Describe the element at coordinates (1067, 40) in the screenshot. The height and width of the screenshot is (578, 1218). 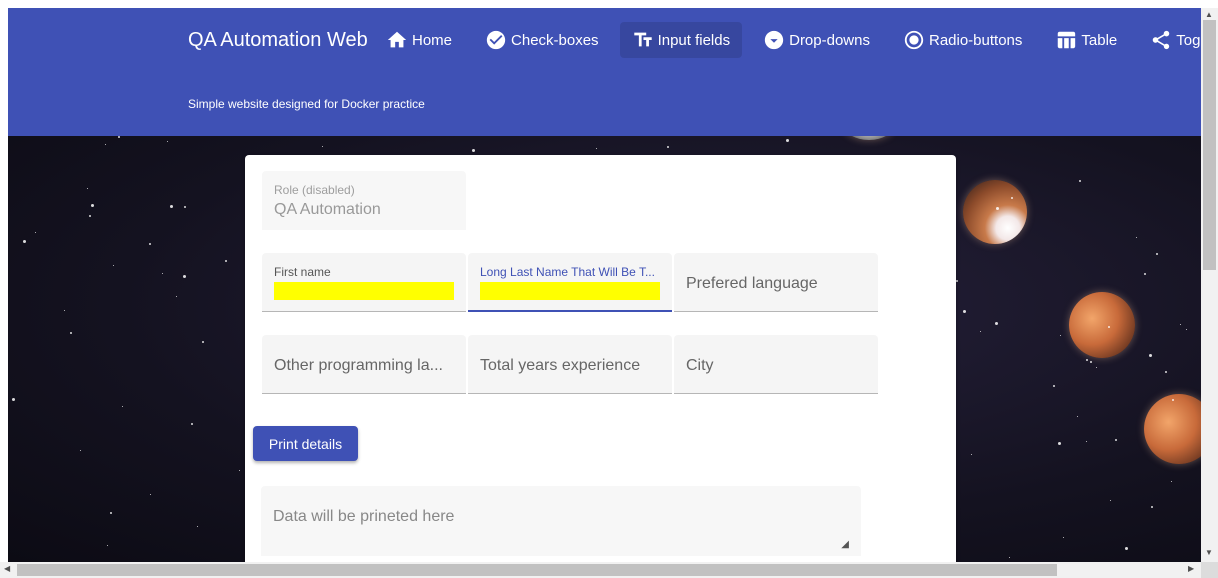
I see `table-icon` at that location.